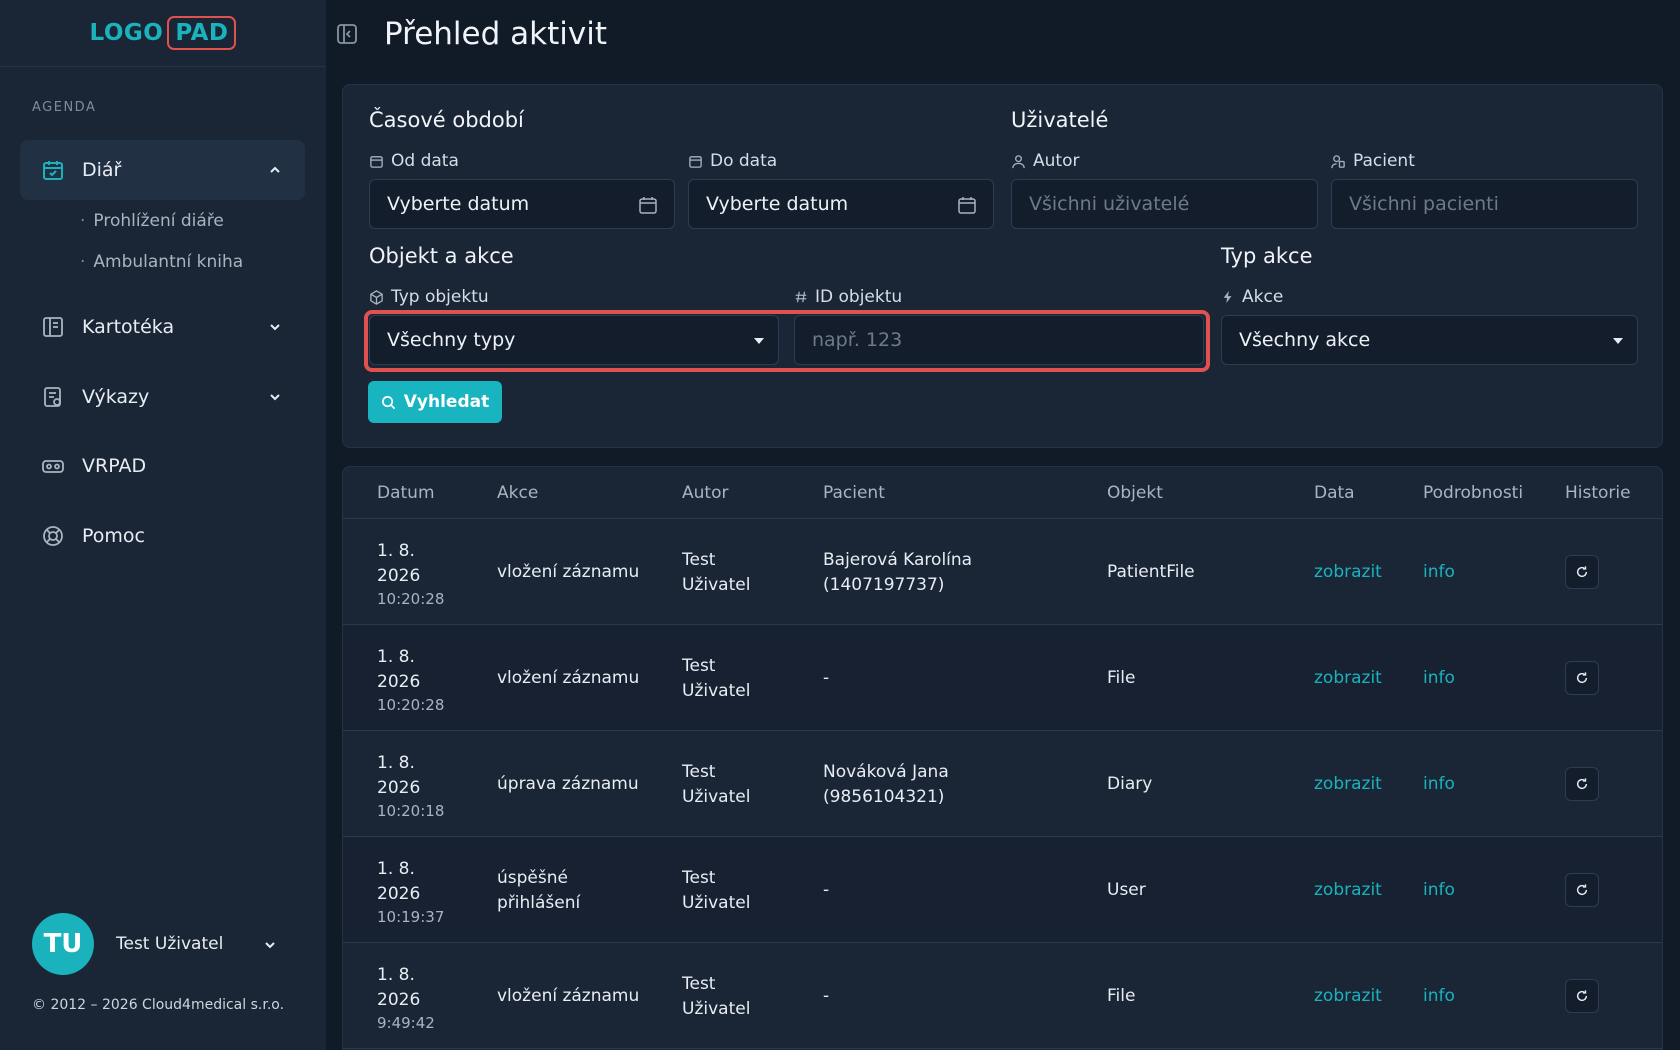 Image resolution: width=1680 pixels, height=1050 pixels. I want to click on search-button: Vyhledat, so click(435, 402).